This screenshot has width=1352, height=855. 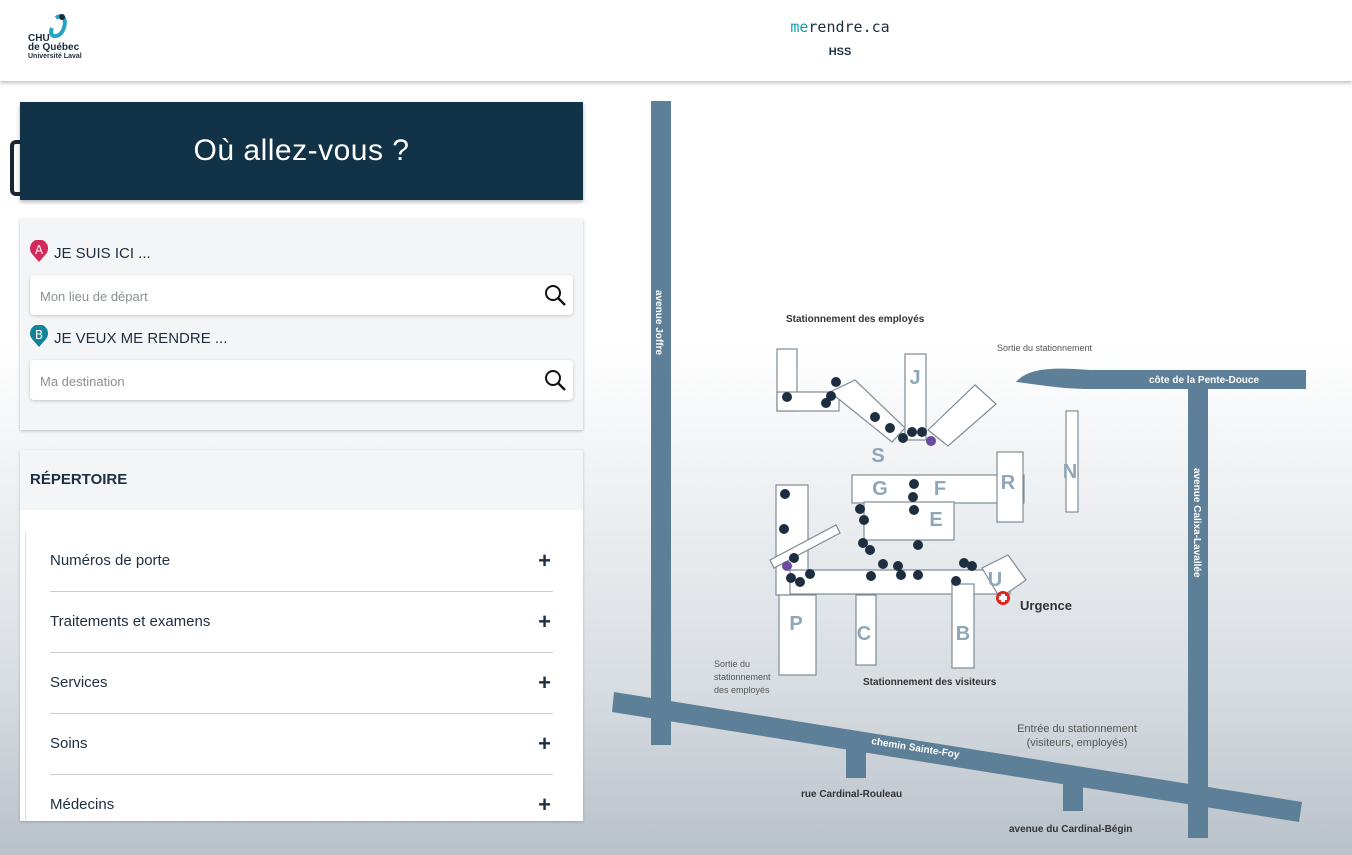 What do you see at coordinates (1070, 472) in the screenshot?
I see `wing-letter: N` at bounding box center [1070, 472].